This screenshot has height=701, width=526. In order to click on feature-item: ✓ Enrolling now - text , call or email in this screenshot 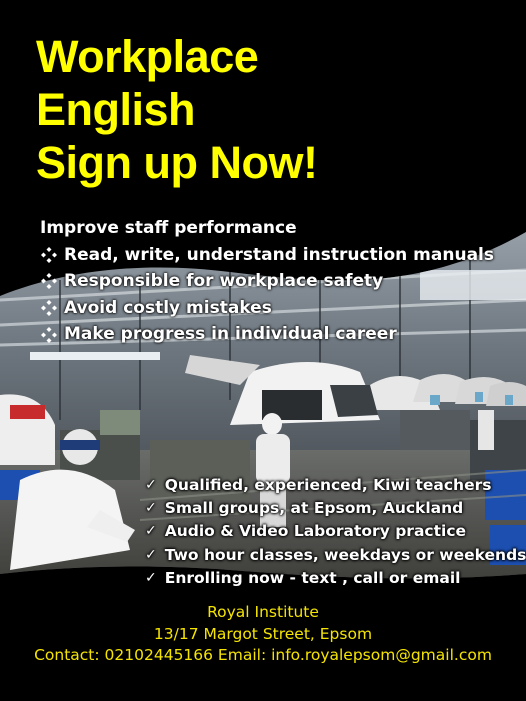, I will do `click(335, 578)`.